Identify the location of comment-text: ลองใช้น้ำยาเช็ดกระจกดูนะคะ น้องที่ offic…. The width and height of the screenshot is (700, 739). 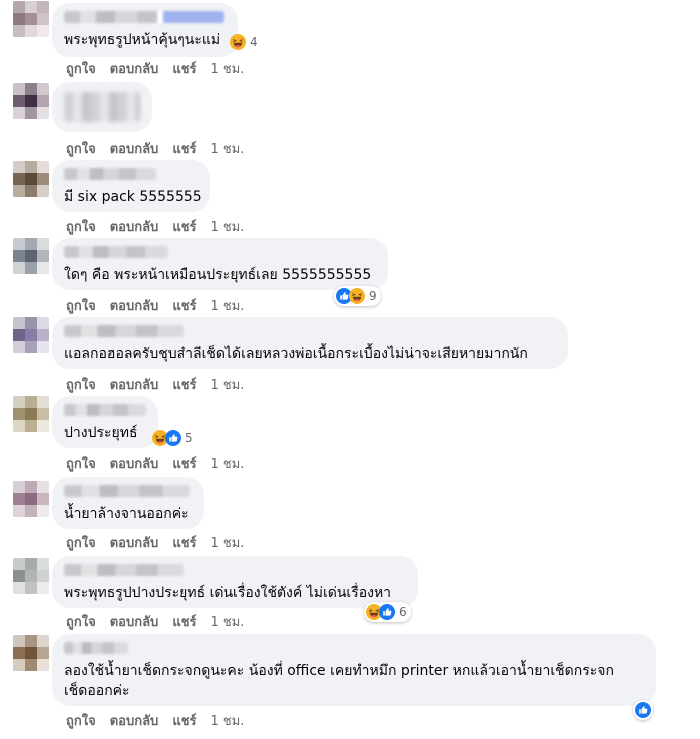
(339, 681).